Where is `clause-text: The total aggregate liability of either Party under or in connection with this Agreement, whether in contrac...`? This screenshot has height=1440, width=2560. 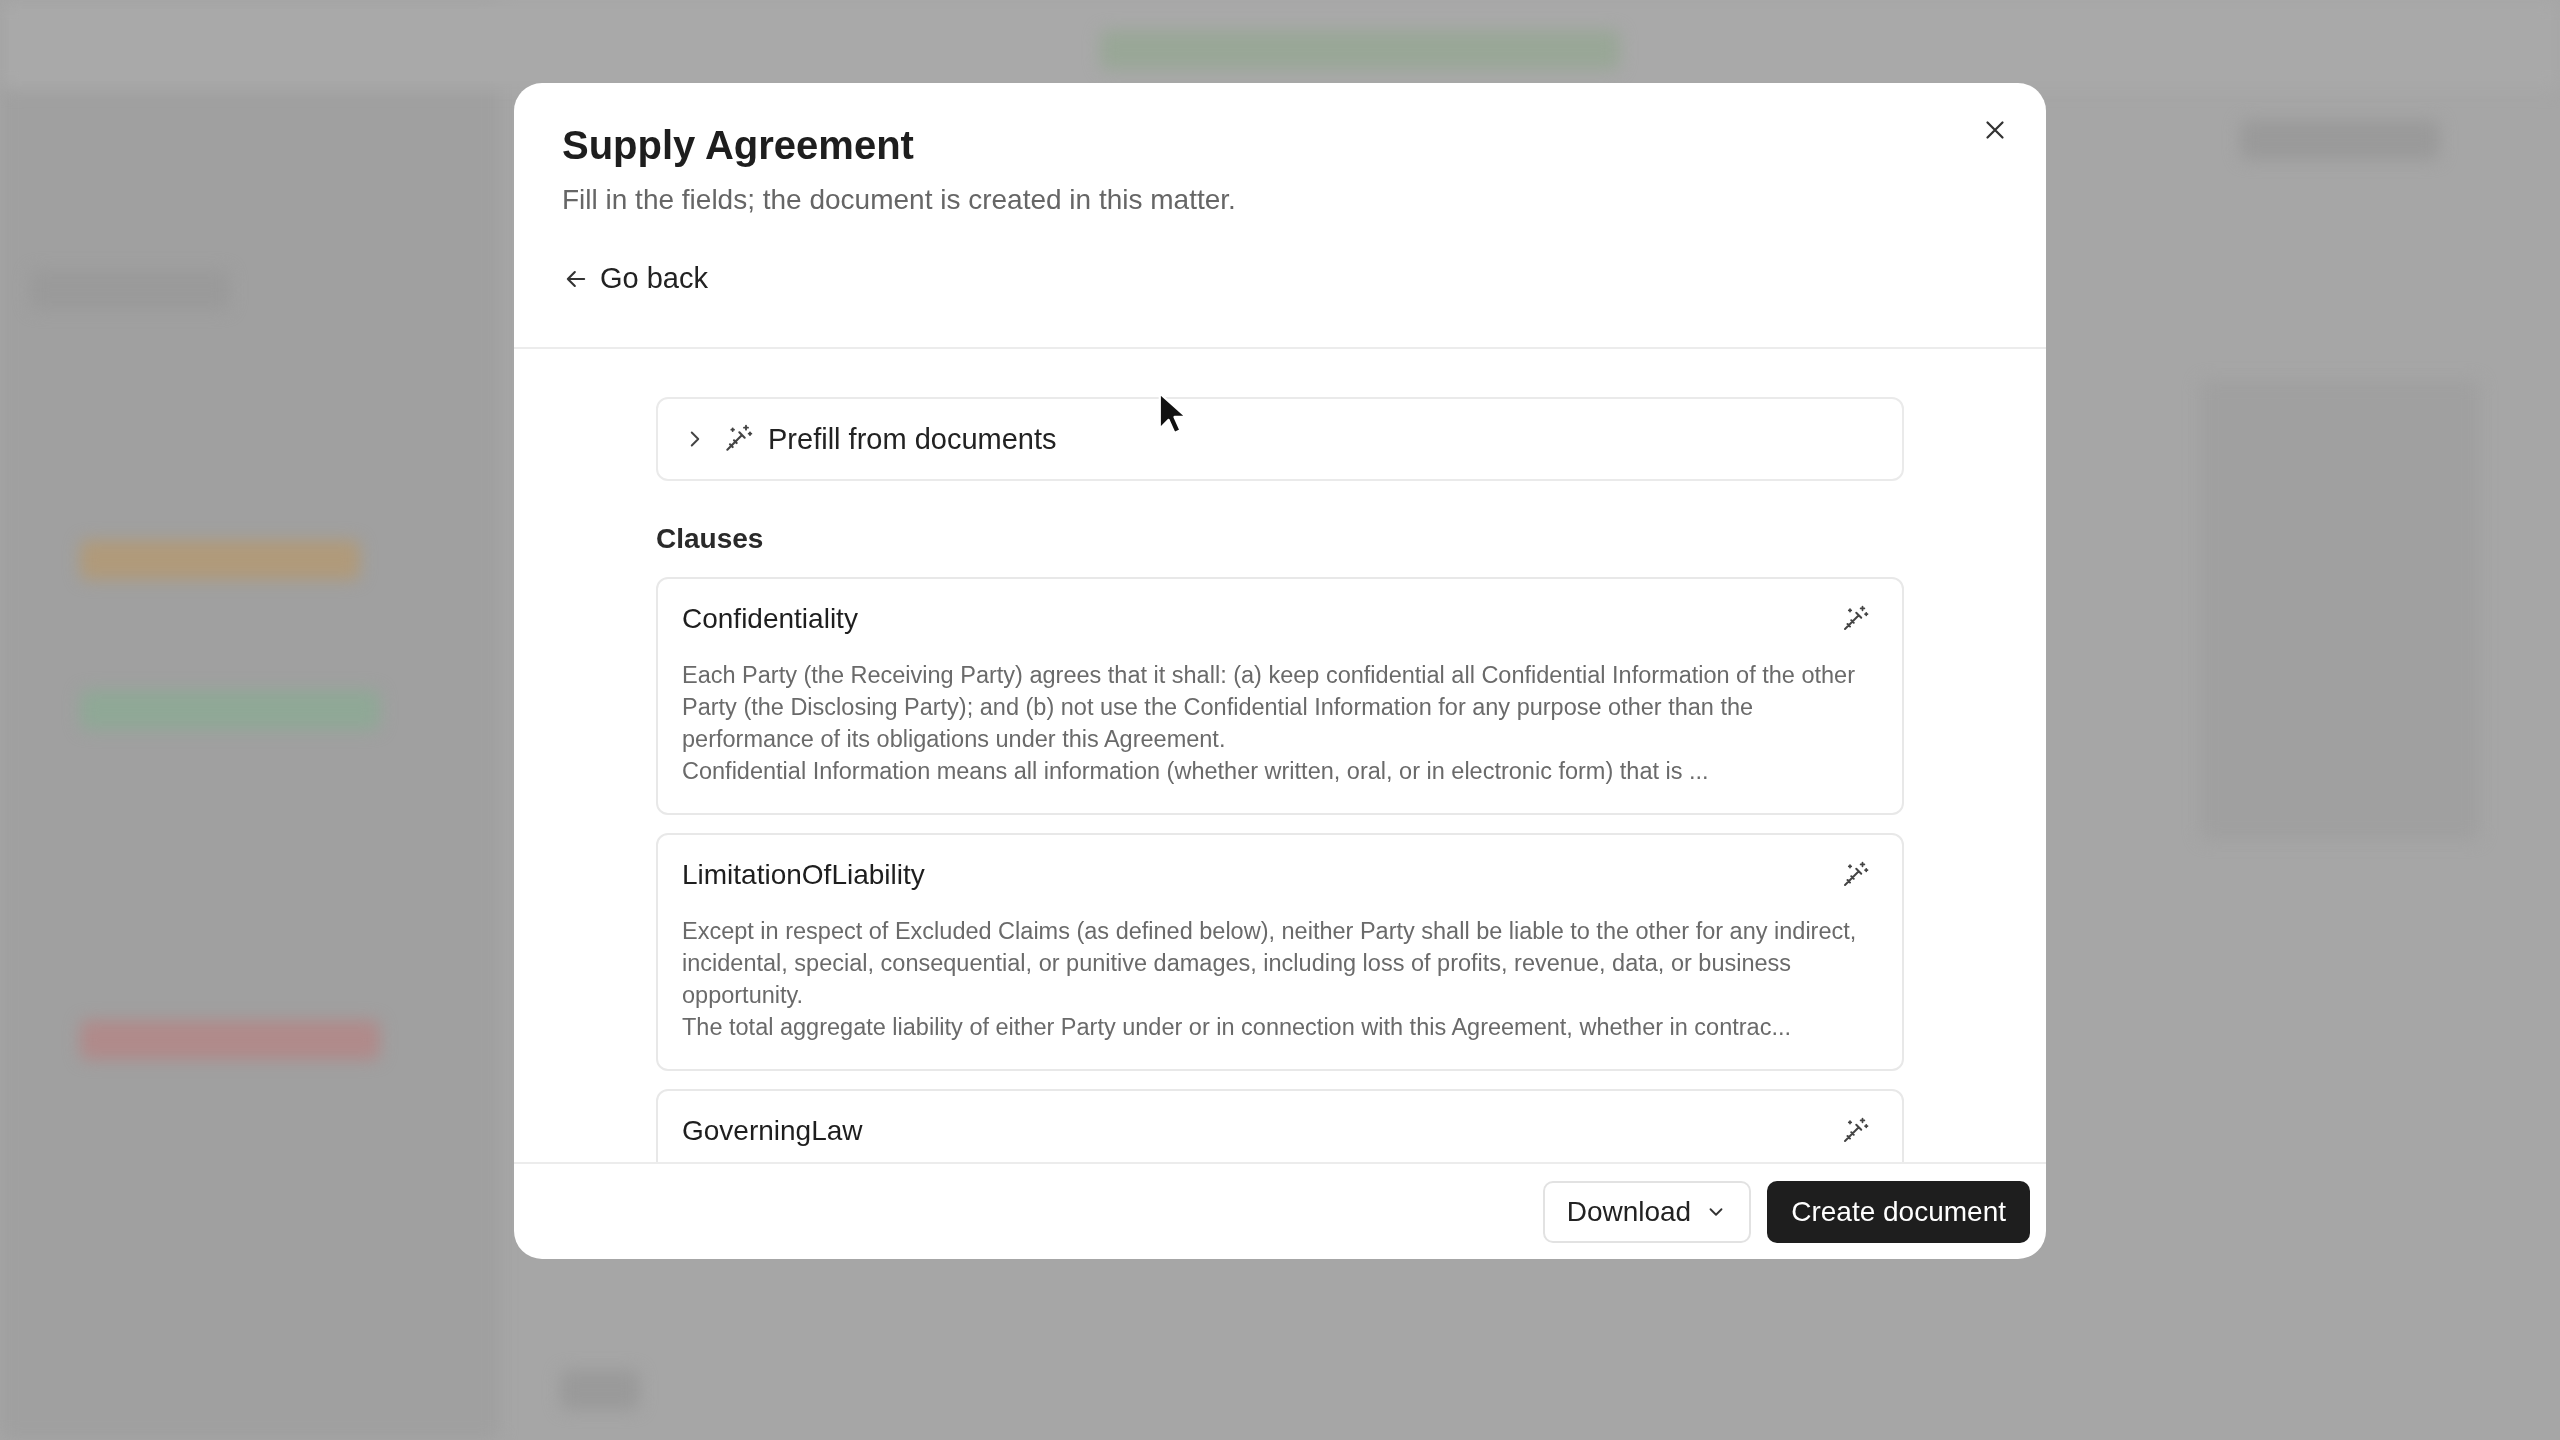 clause-text: The total aggregate liability of either Party under or in connection with this Agreement, whether in contrac... is located at coordinates (1237, 1027).